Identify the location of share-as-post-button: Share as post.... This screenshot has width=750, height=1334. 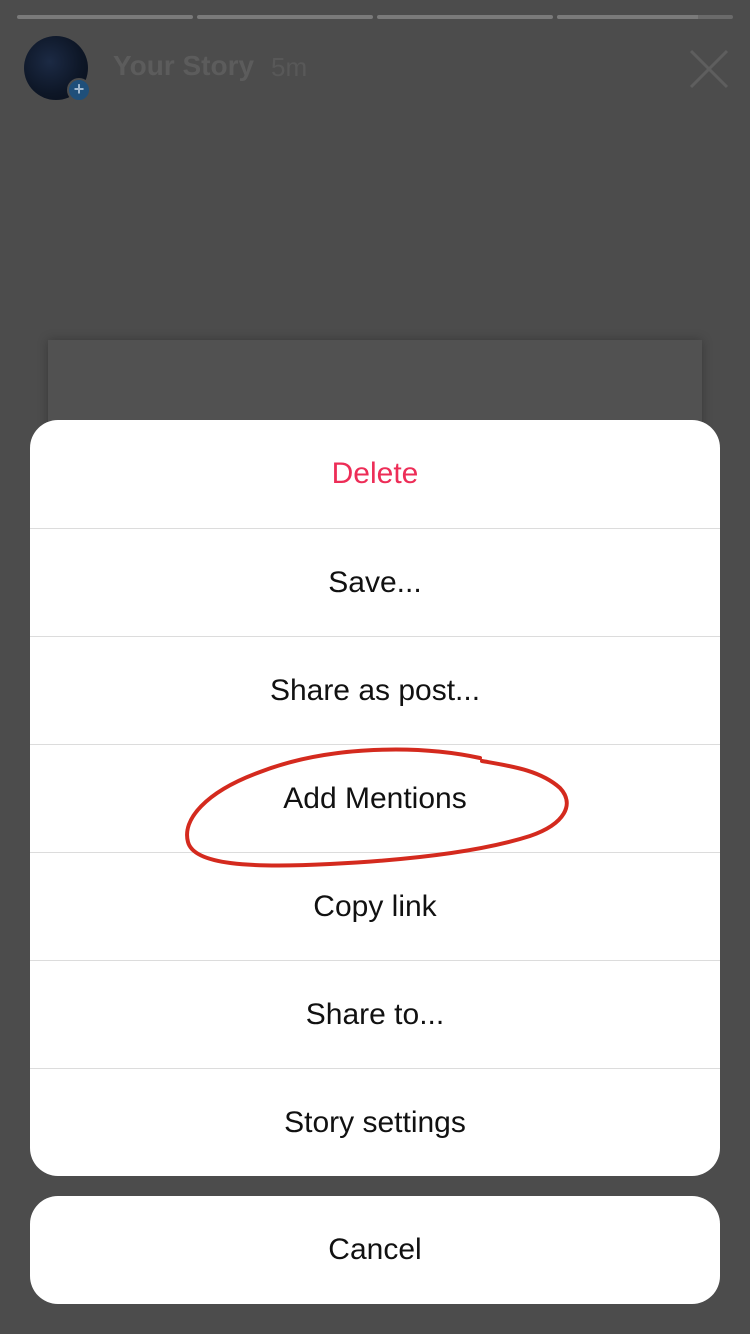
(375, 690).